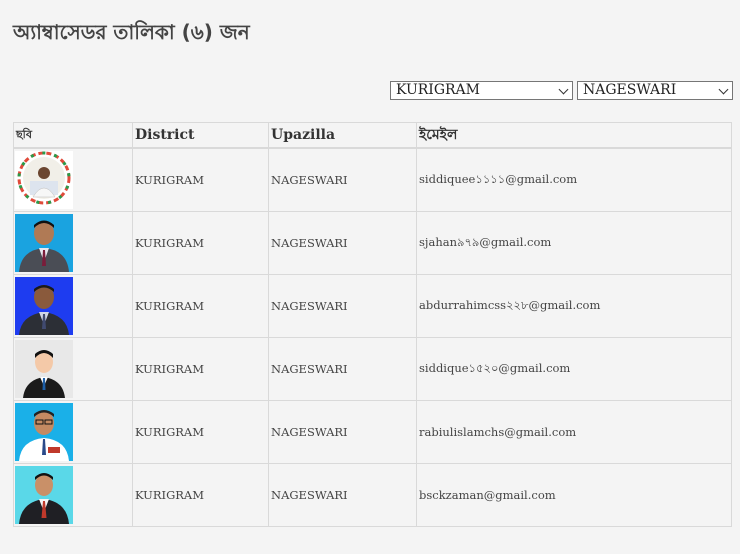 The image size is (740, 554). I want to click on filters: KURIGRAM NAGESWARI, so click(561, 90).